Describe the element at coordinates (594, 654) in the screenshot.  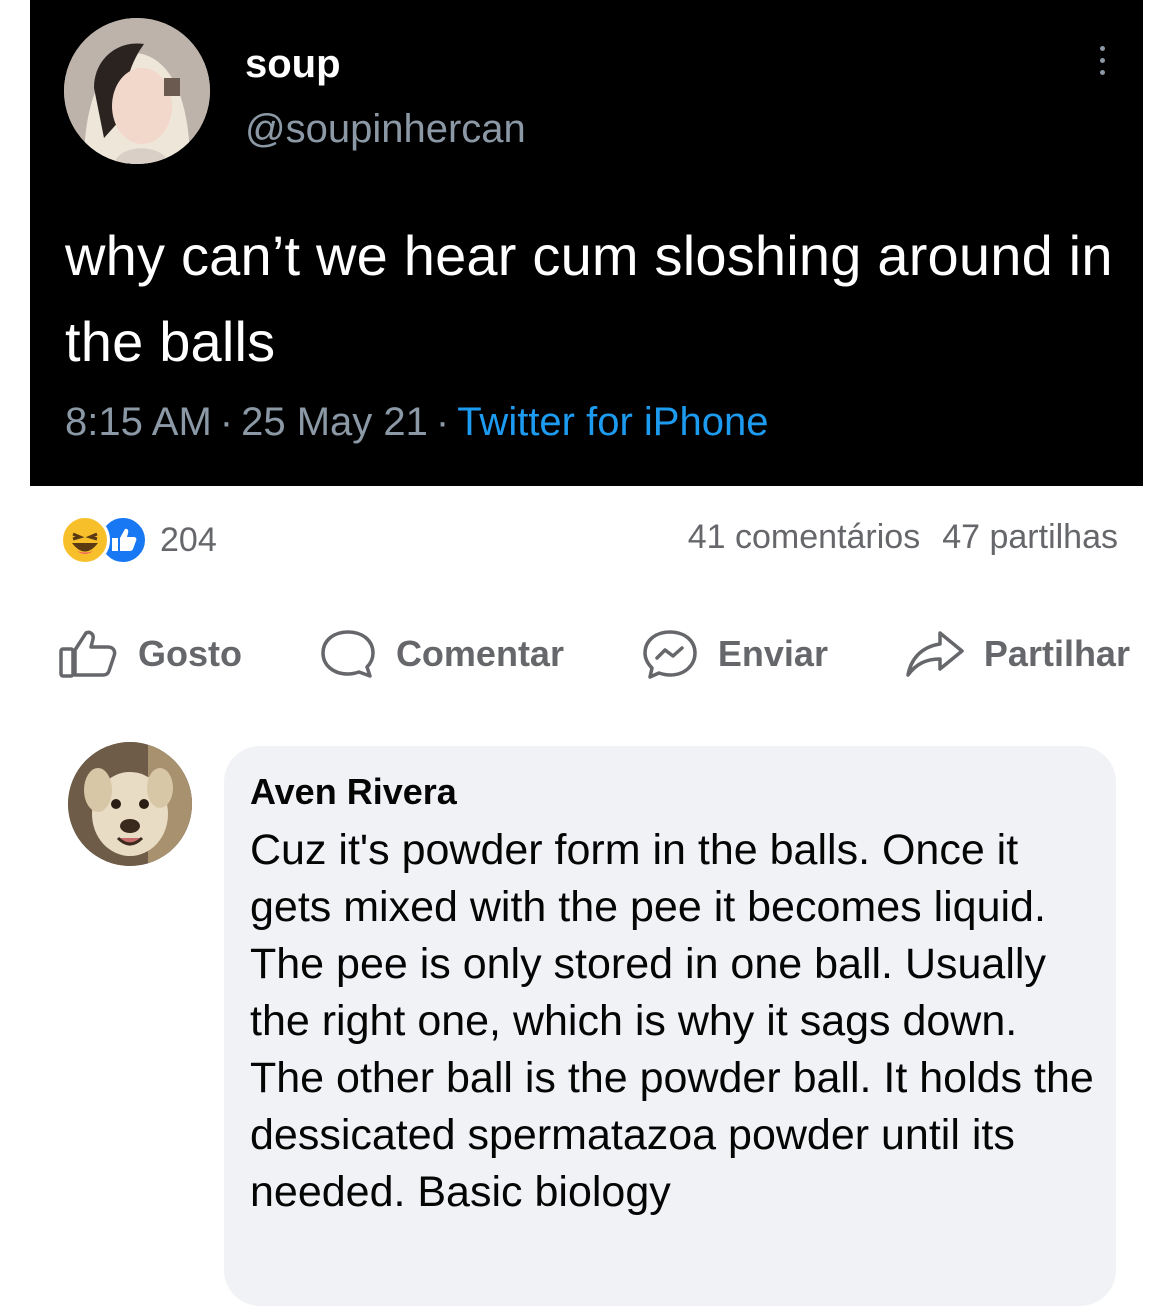
I see `post-action-bar: Gosto Comentar Enviar Partilhar` at that location.